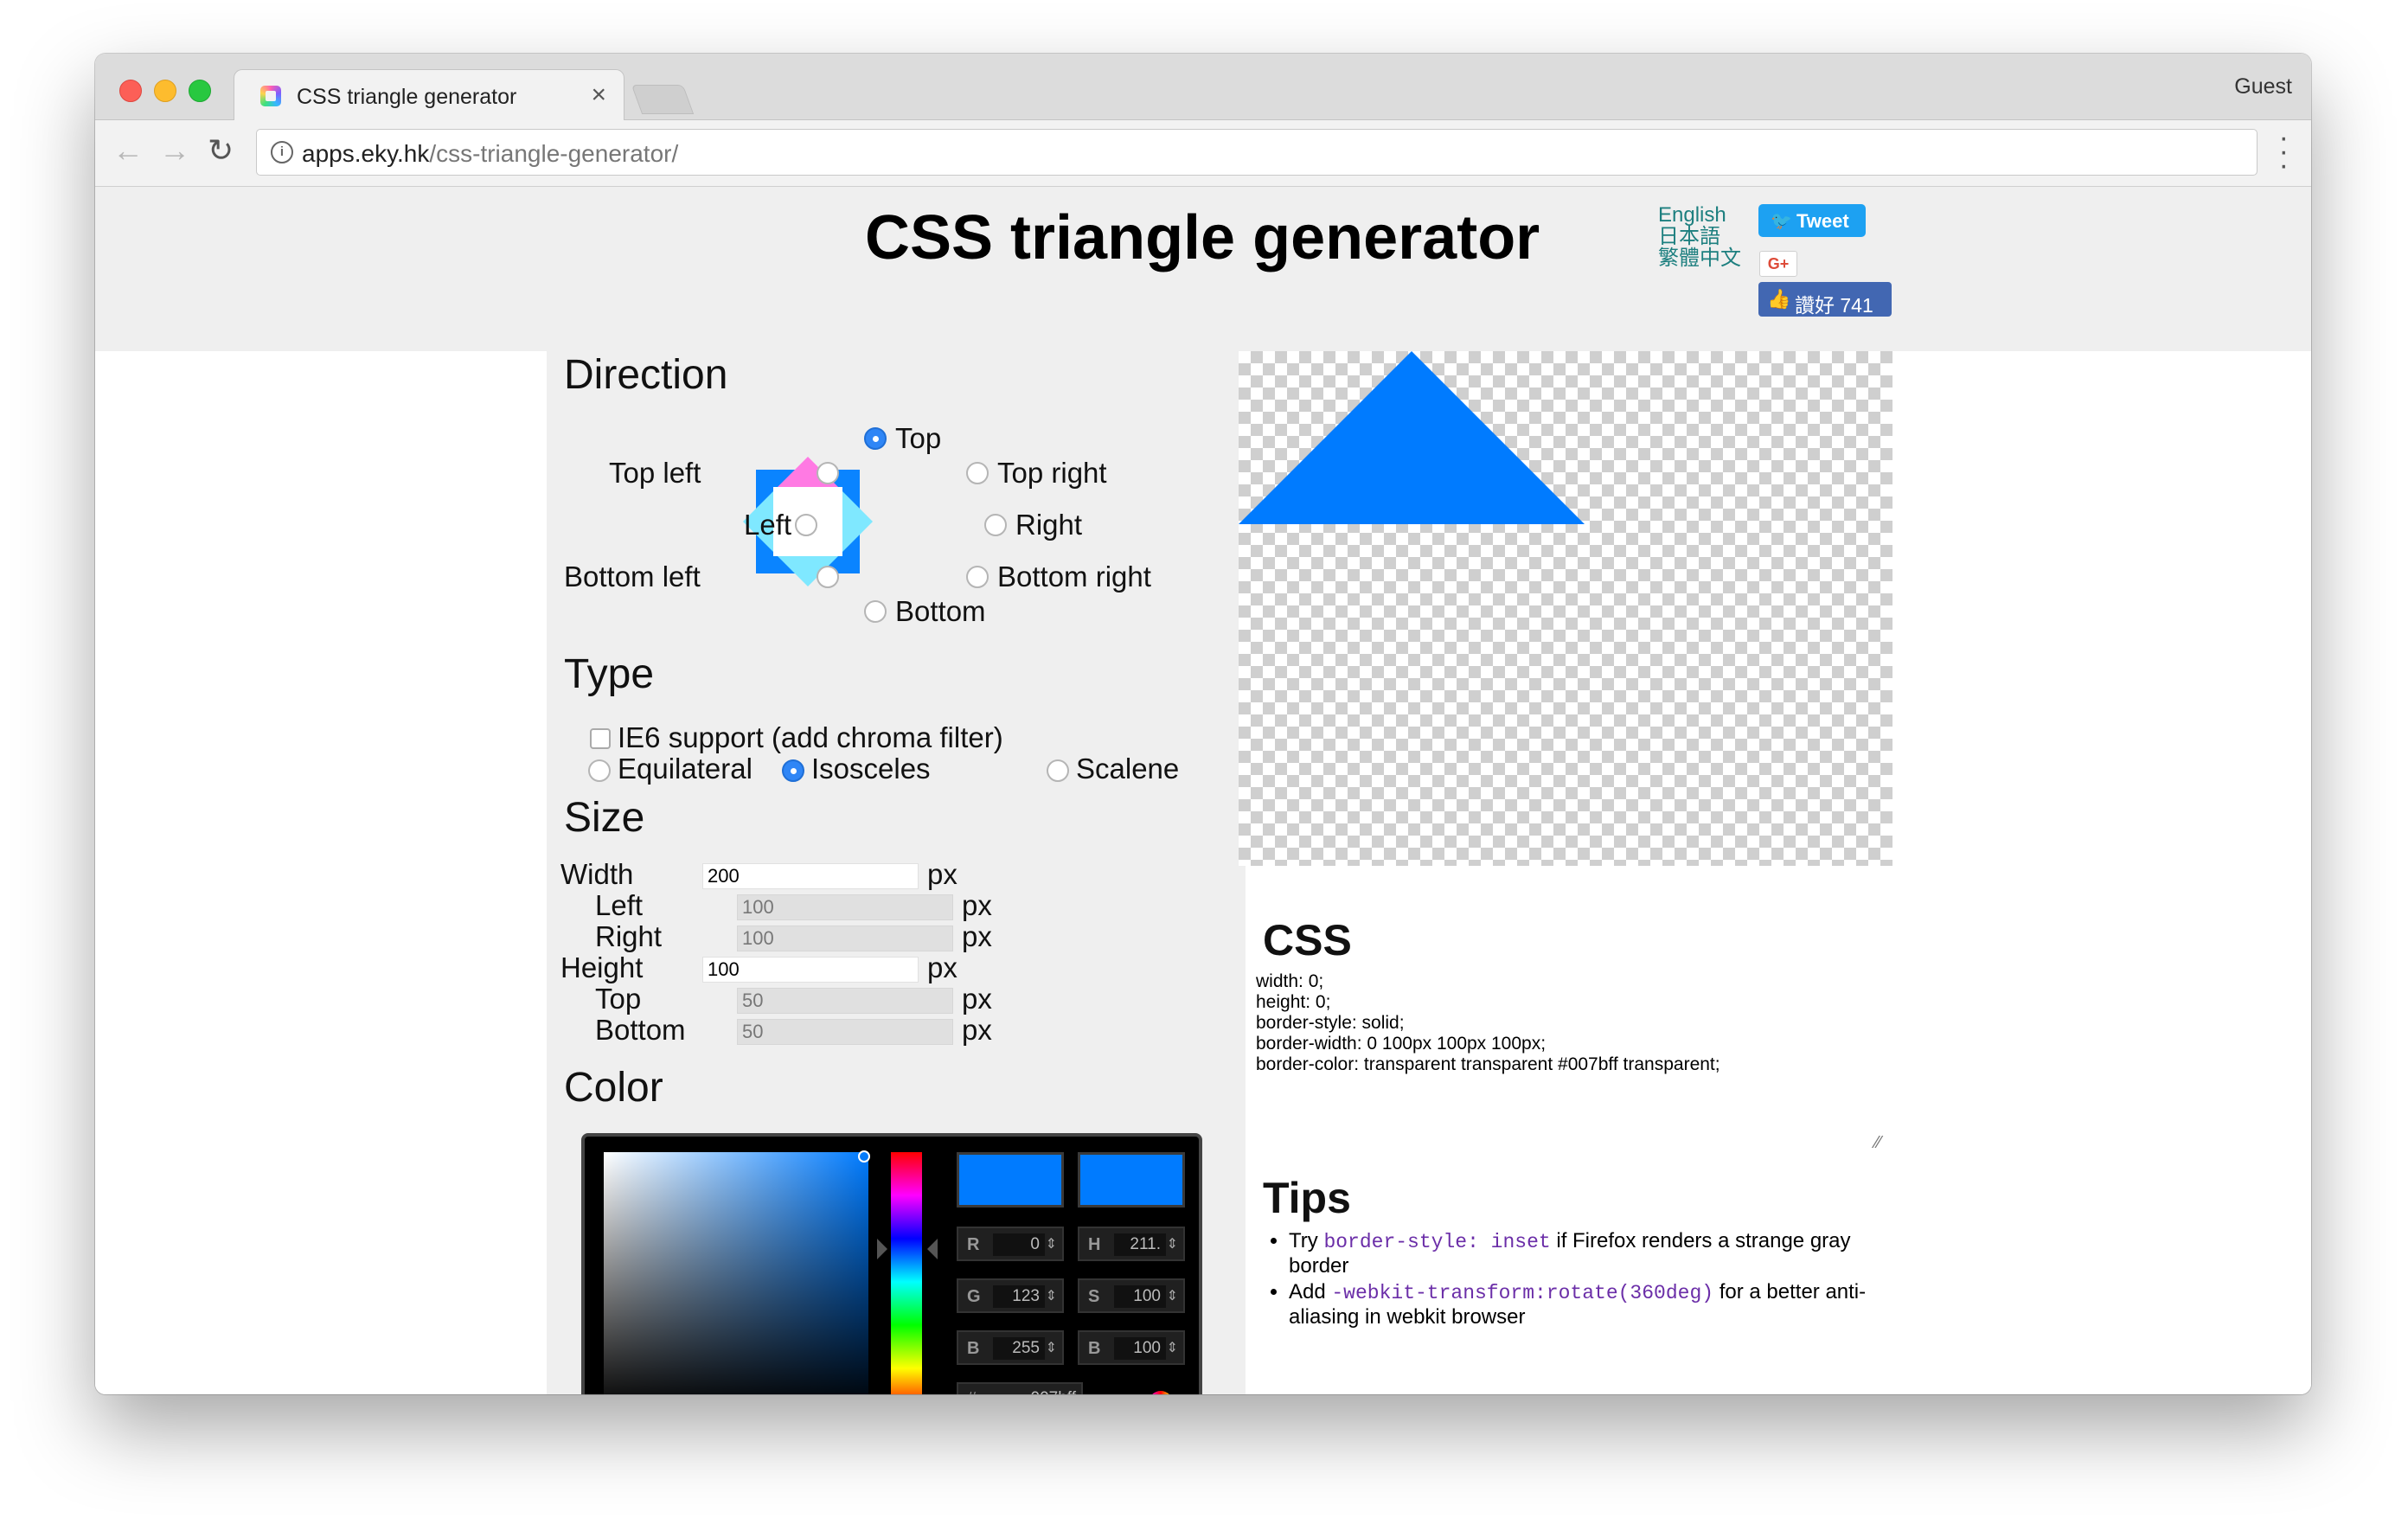 This screenshot has height=1531, width=2408. I want to click on hue-field: H 211. ⇕, so click(1131, 1244).